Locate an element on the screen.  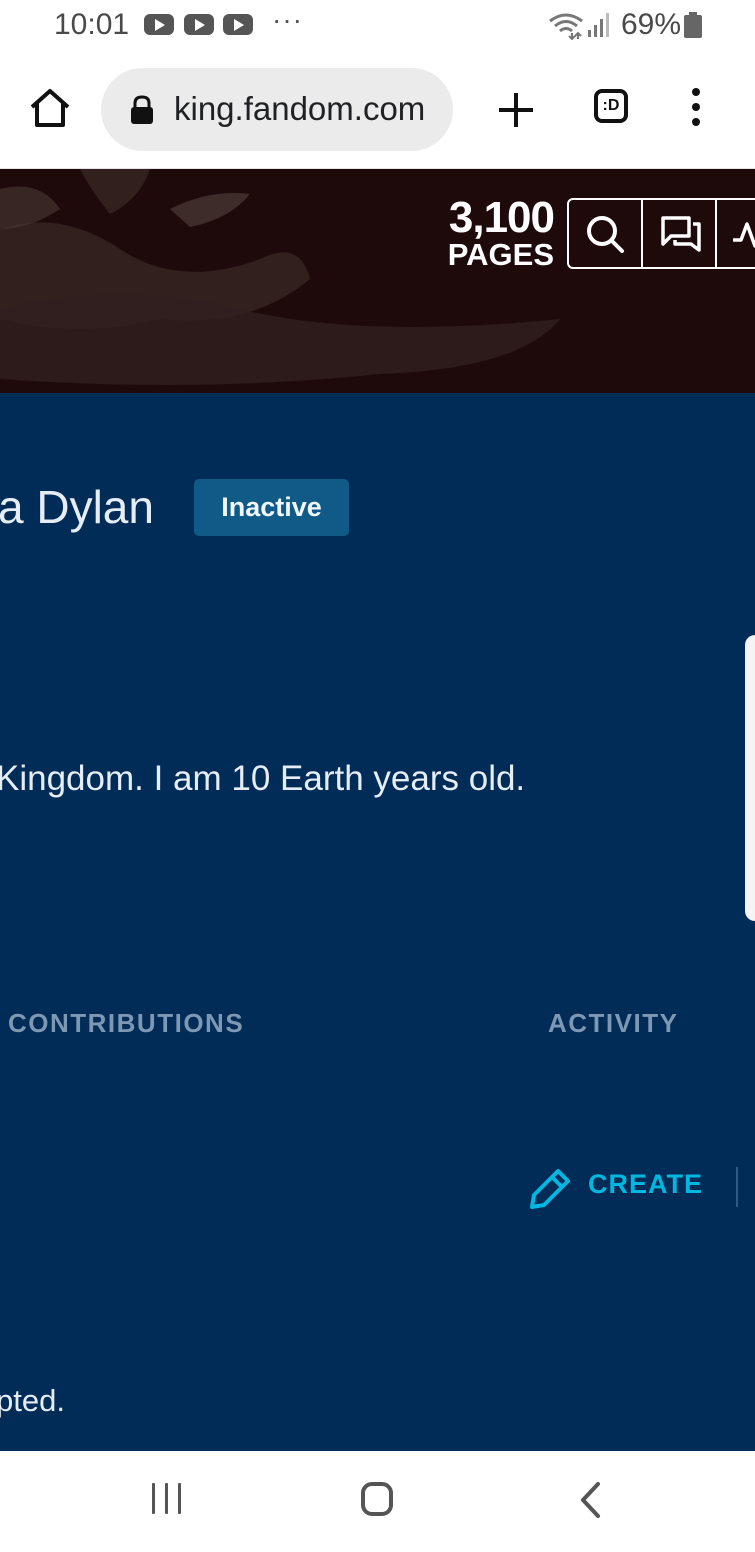
pencil-icon is located at coordinates (550, 1189).